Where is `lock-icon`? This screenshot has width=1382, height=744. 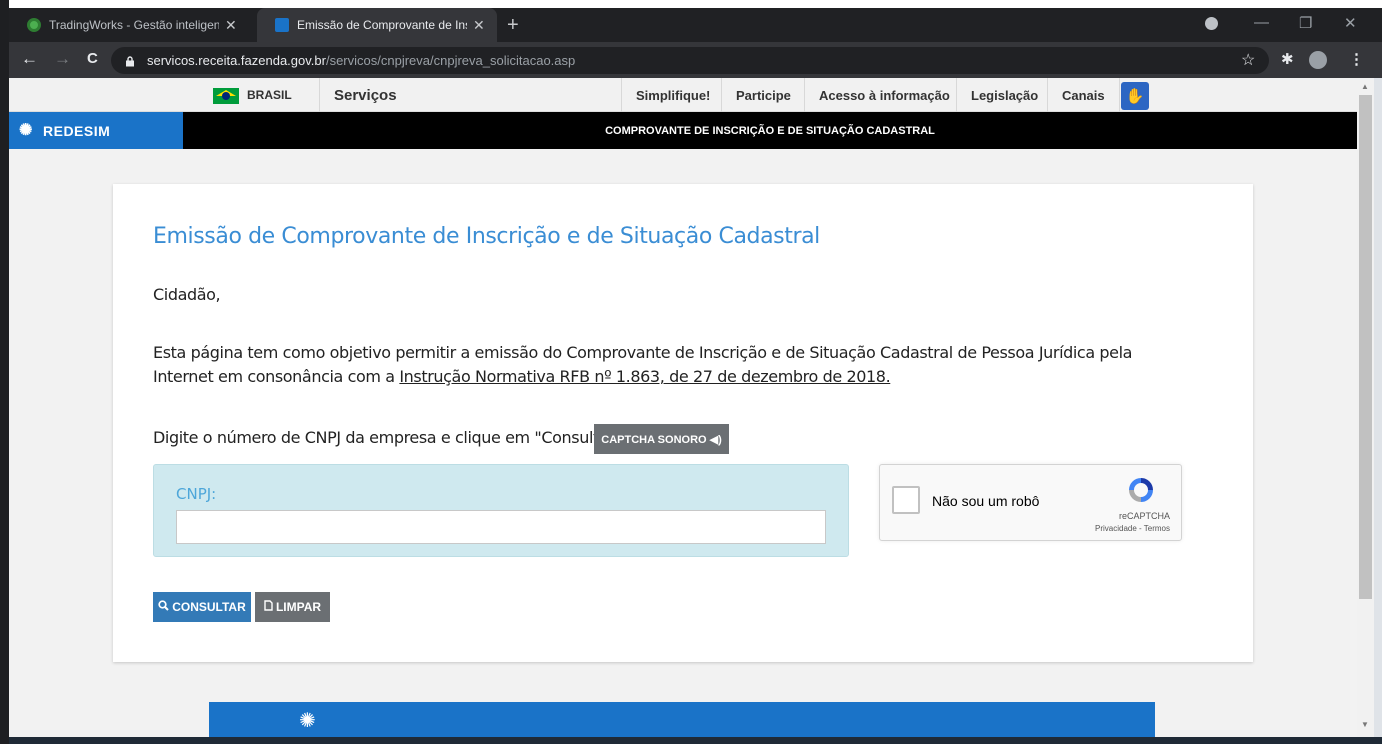 lock-icon is located at coordinates (130, 61).